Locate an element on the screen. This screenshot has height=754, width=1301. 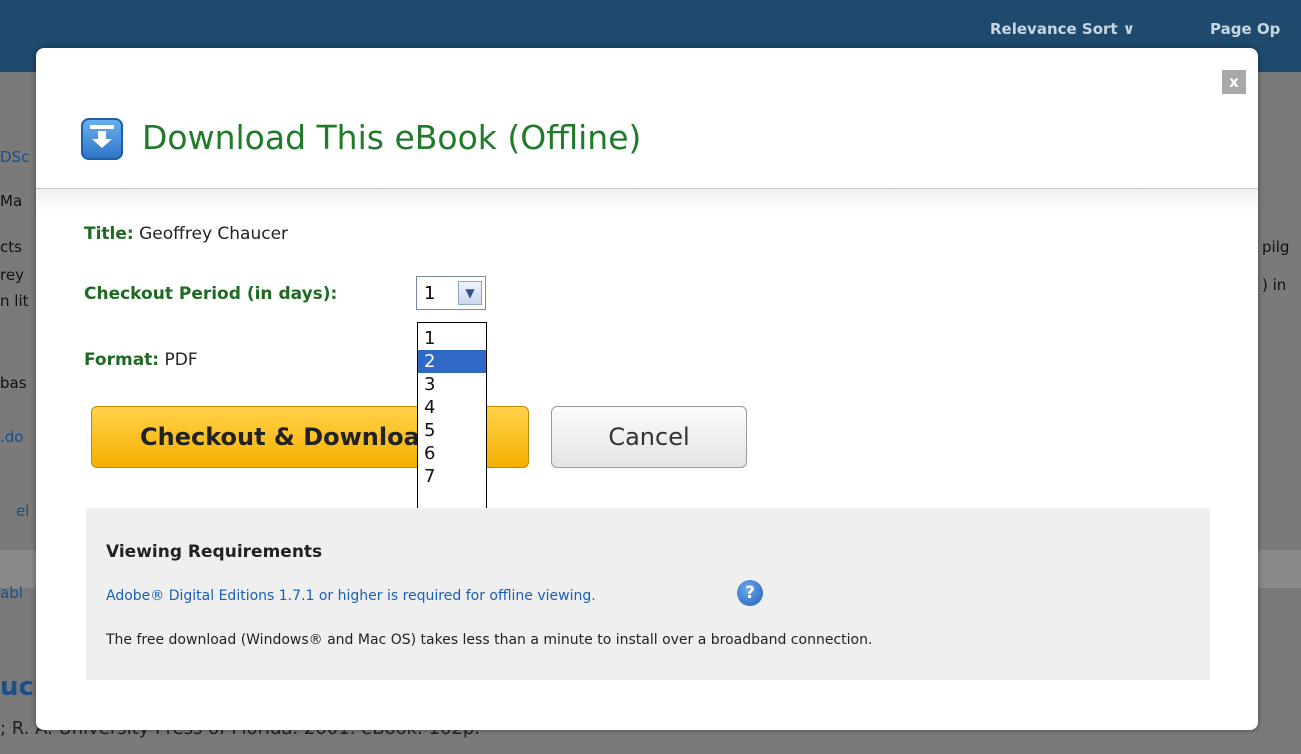
background-fragment: pilg is located at coordinates (1276, 247).